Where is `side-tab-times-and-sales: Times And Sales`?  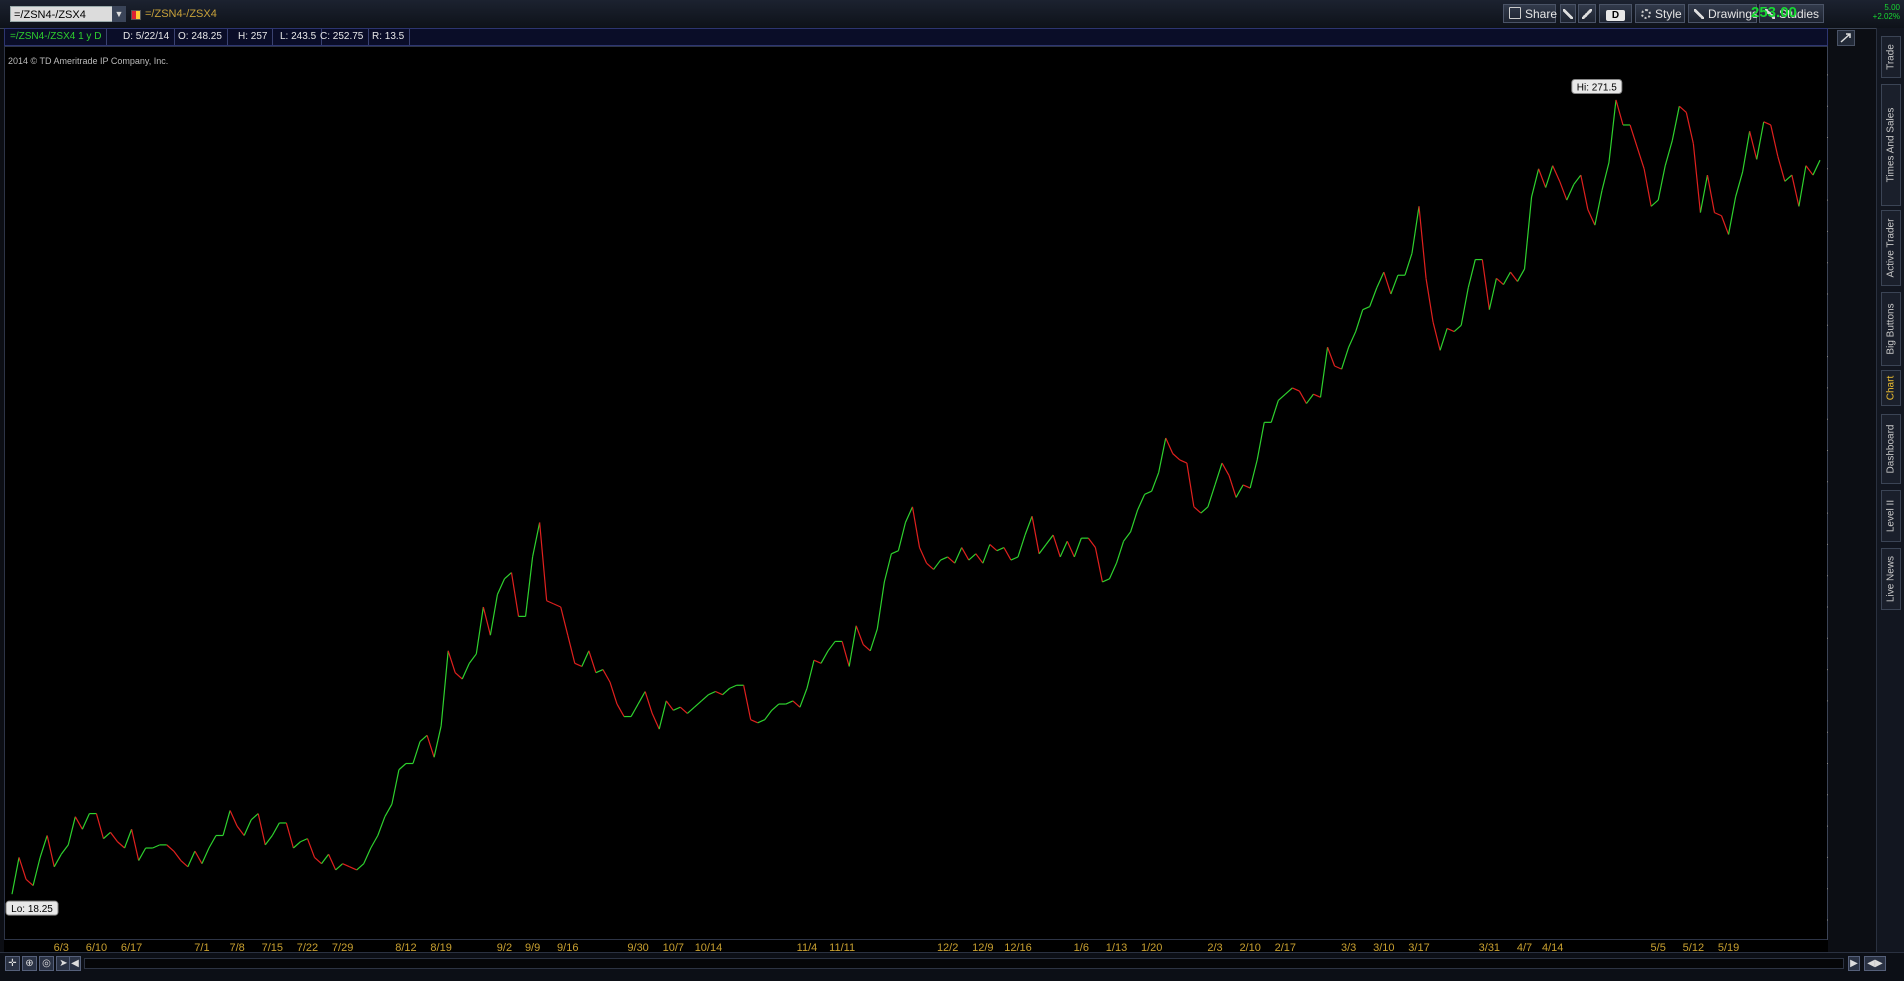
side-tab-times-and-sales: Times And Sales is located at coordinates (1891, 145).